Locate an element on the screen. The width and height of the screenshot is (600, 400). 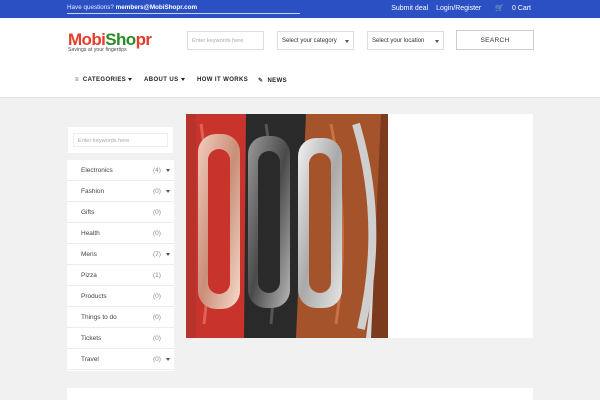
category-item: Pizza (1) is located at coordinates (120, 275).